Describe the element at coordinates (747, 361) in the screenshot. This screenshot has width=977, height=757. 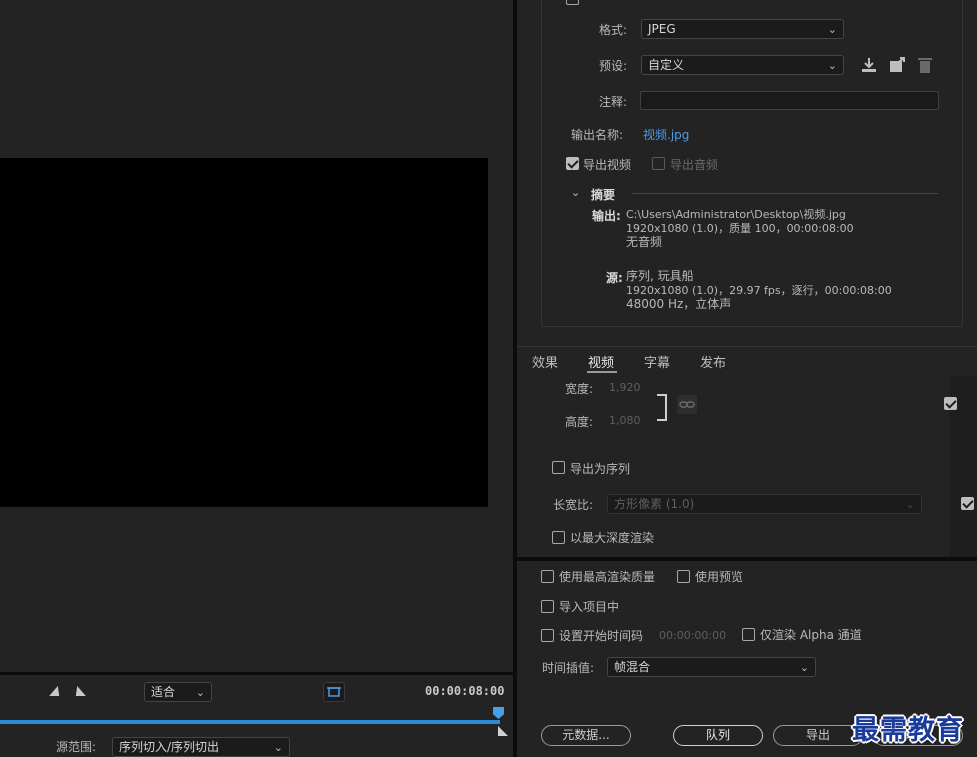
I see `settings-tabs: 效果 视频 字幕 发布` at that location.